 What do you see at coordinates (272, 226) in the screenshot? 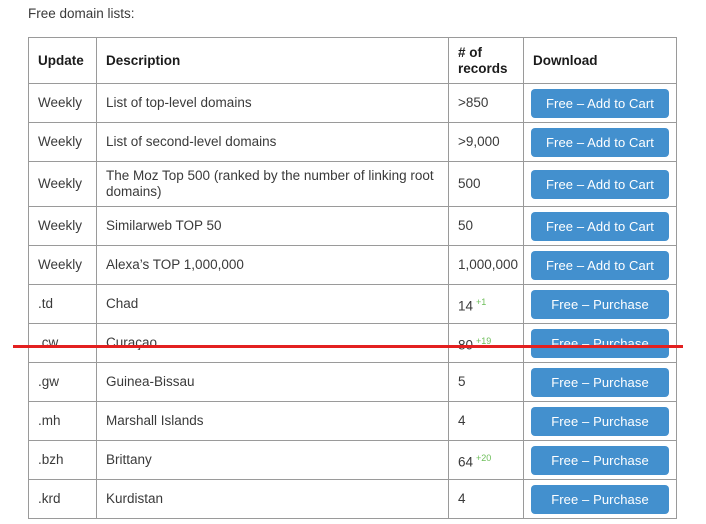
I see `cell-description: Similarweb TOP 50` at bounding box center [272, 226].